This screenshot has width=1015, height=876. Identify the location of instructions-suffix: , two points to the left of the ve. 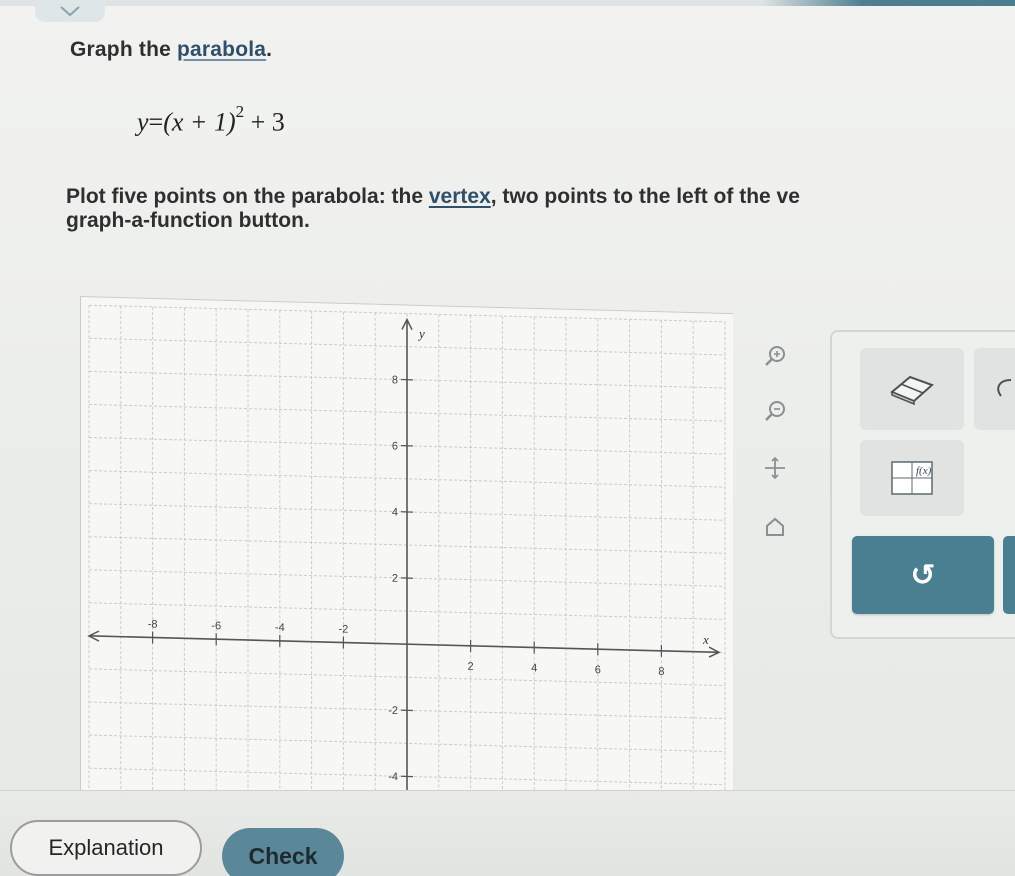
(645, 196).